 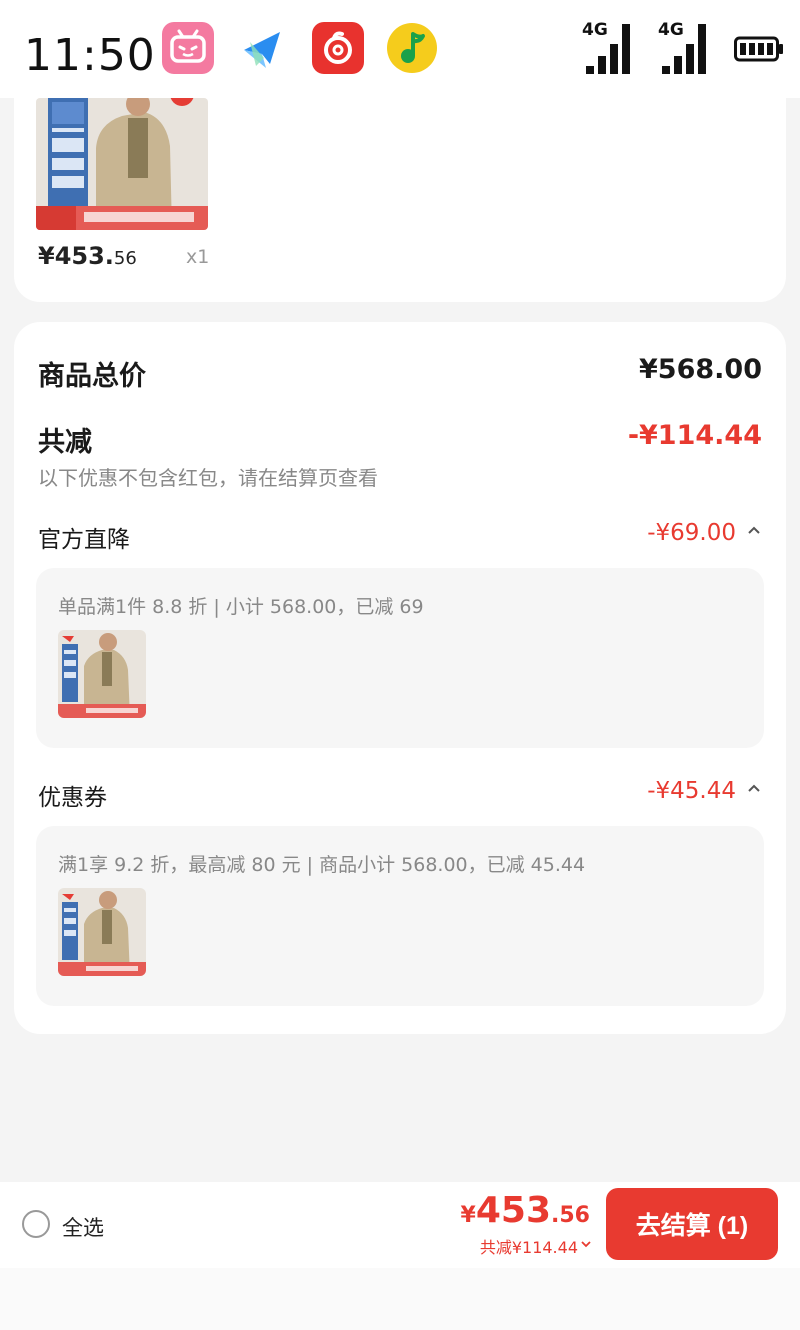 I want to click on discount-row: 共减 -¥114.44, so click(x=400, y=439).